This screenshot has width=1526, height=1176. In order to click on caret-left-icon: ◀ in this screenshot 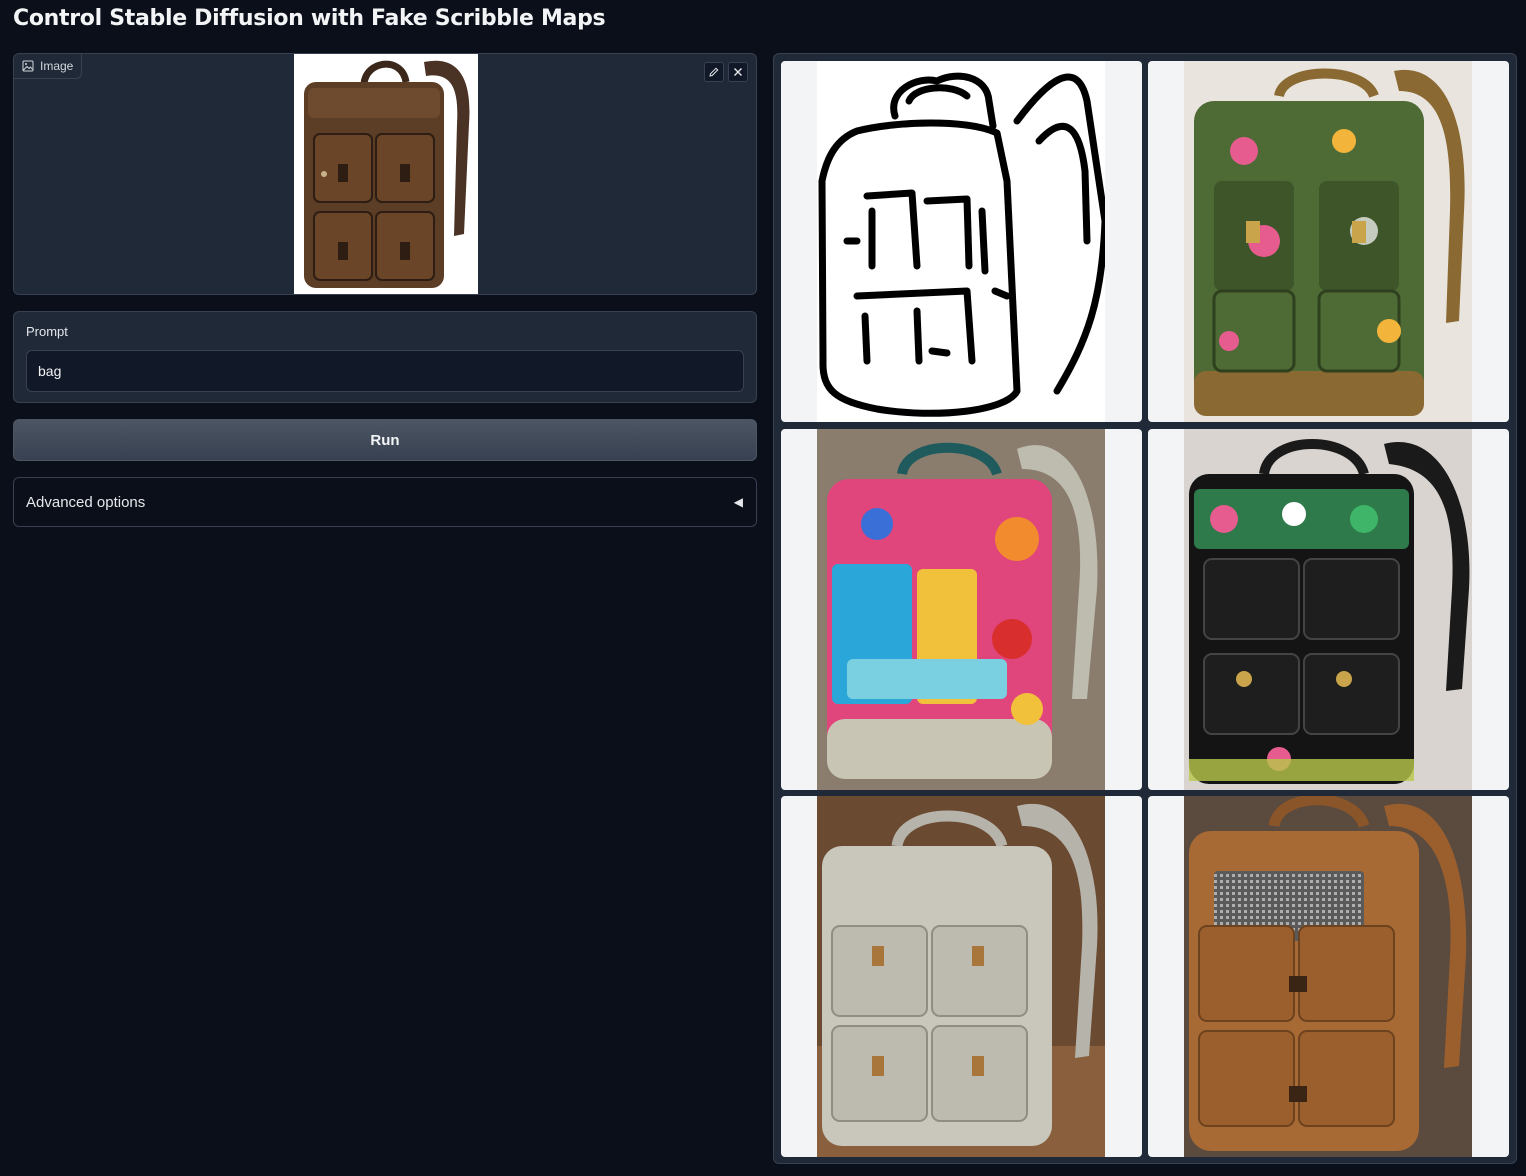, I will do `click(738, 502)`.